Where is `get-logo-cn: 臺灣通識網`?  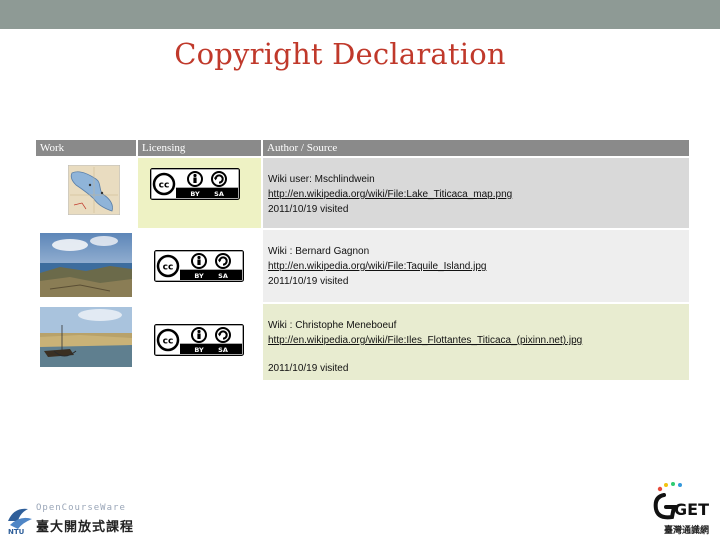
get-logo-cn: 臺灣通識網 is located at coordinates (687, 531).